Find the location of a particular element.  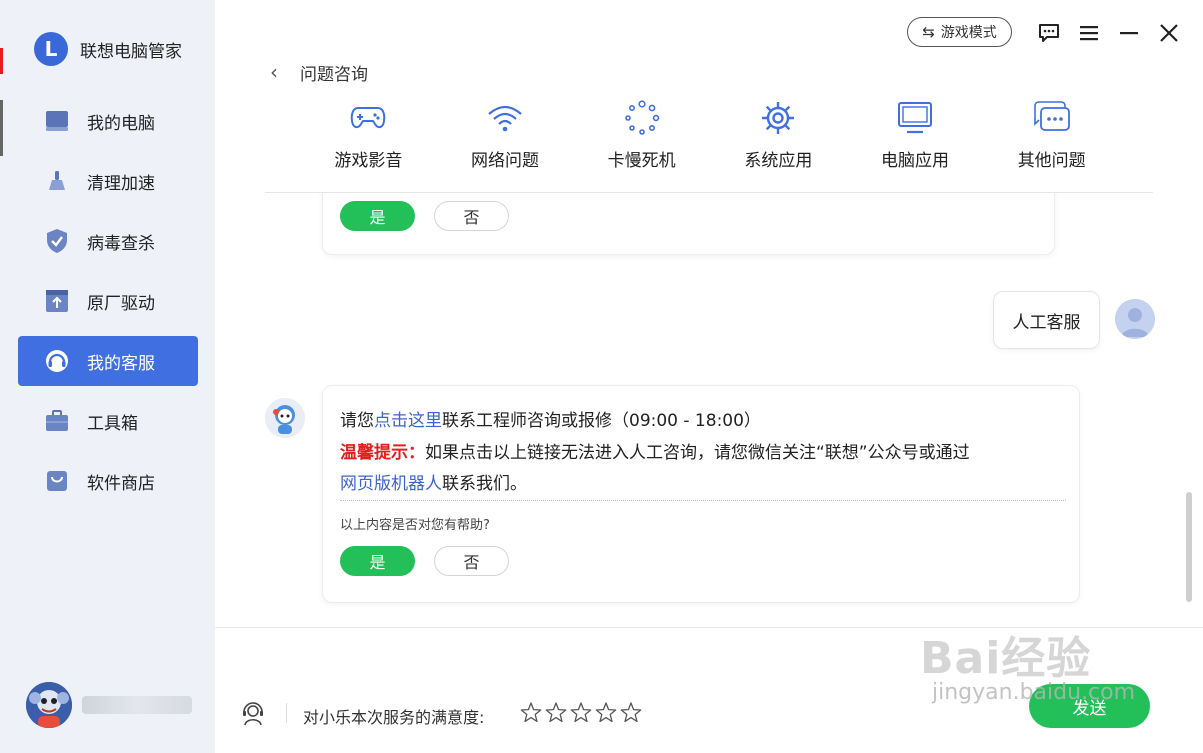

back-chevron-icon: ‹ is located at coordinates (274, 72).